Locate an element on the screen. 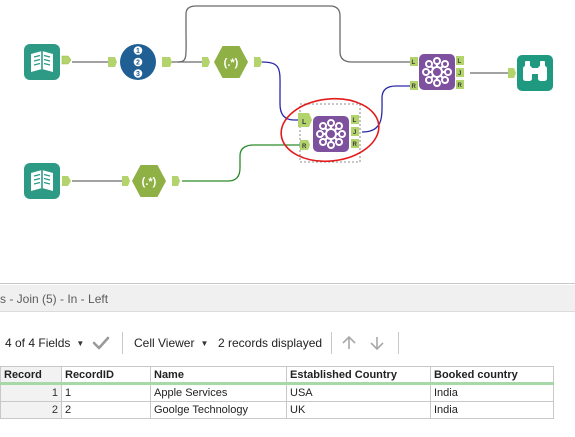  column-header-record: Record is located at coordinates (31, 375).